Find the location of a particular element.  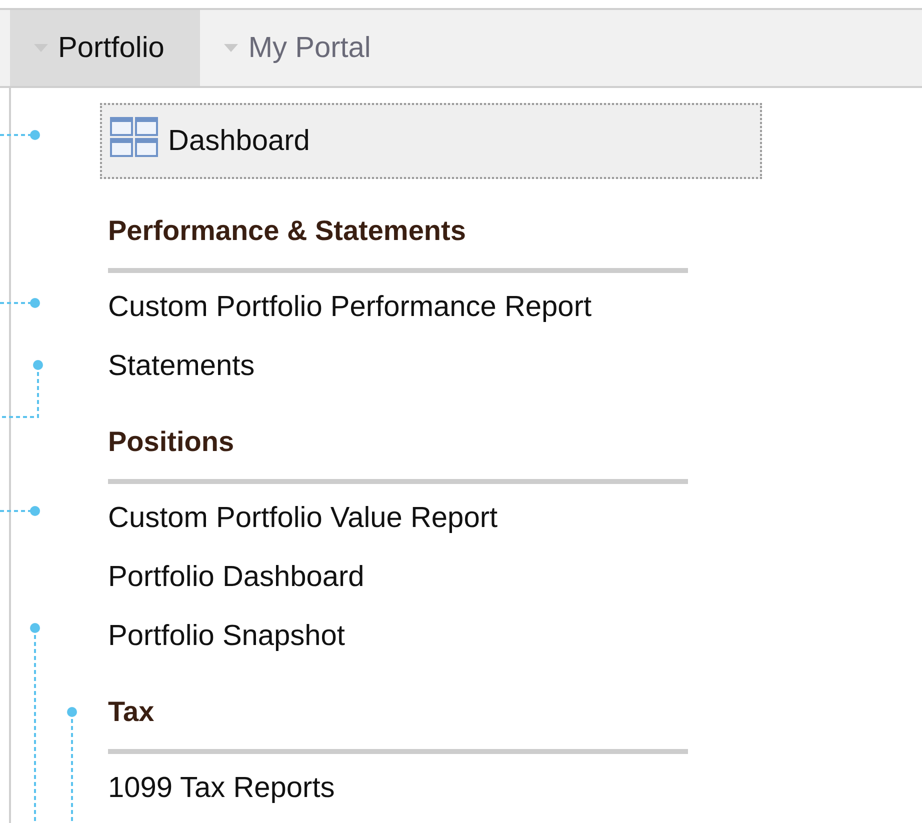

menu-tab: Portfolio is located at coordinates (105, 48).